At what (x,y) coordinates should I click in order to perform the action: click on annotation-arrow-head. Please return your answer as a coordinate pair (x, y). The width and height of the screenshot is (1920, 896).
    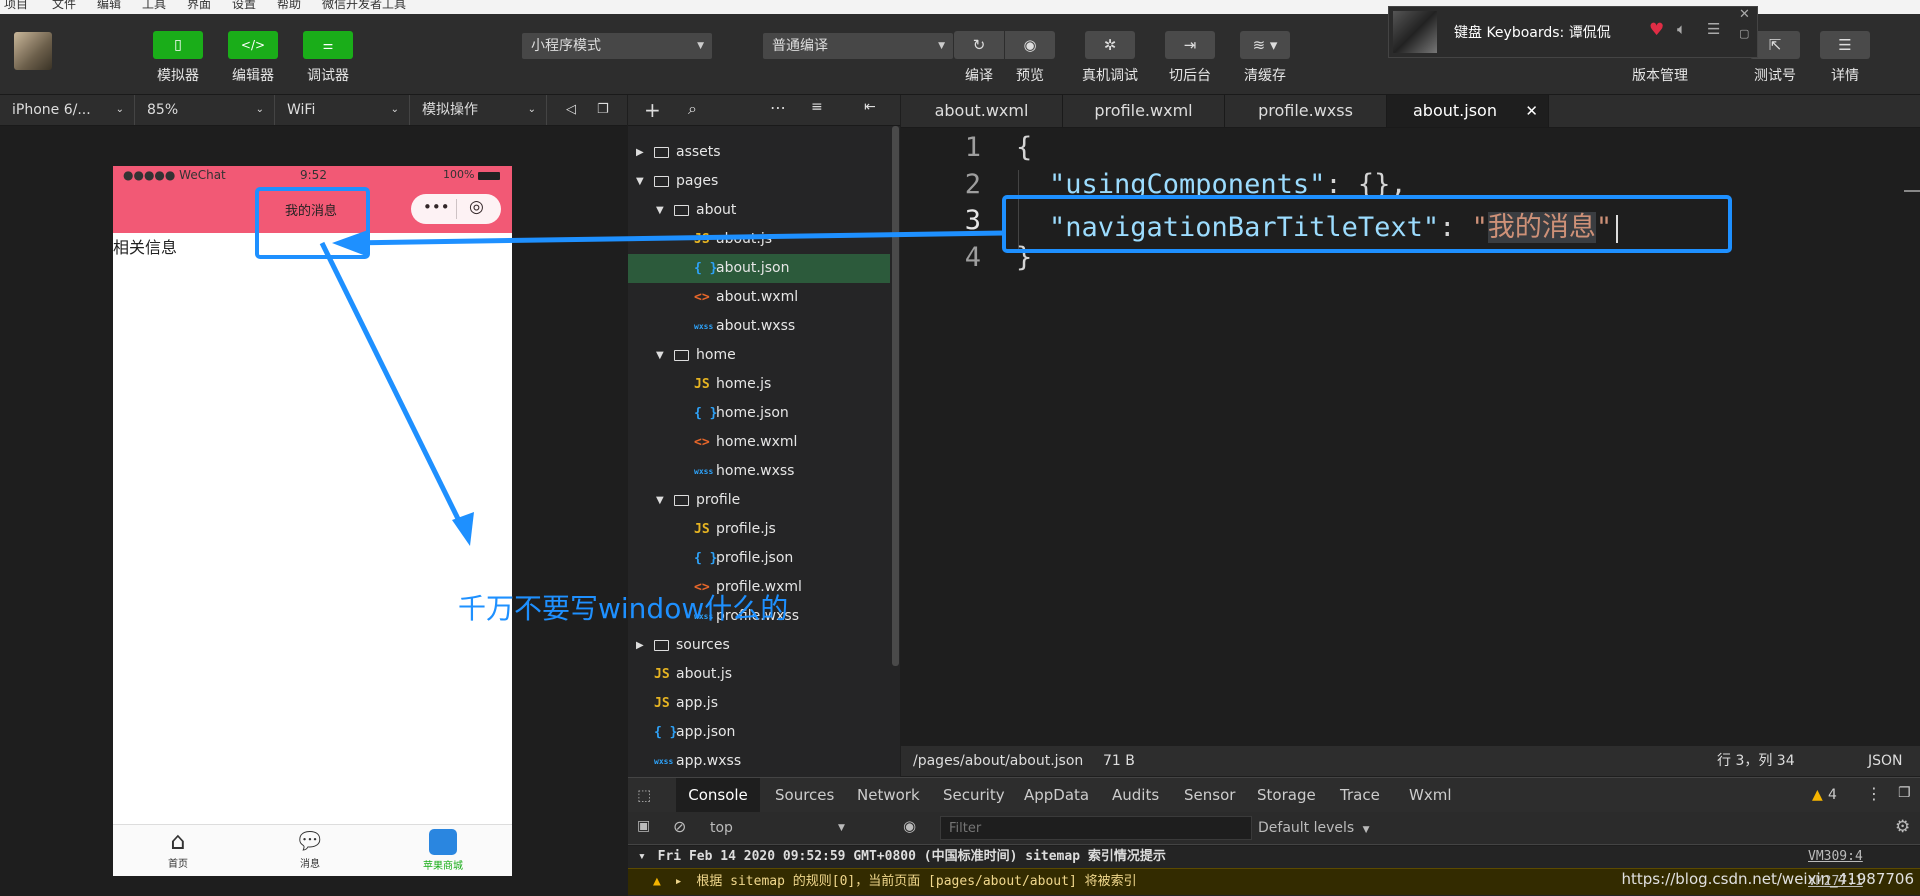
    Looking at the image, I should click on (350, 243).